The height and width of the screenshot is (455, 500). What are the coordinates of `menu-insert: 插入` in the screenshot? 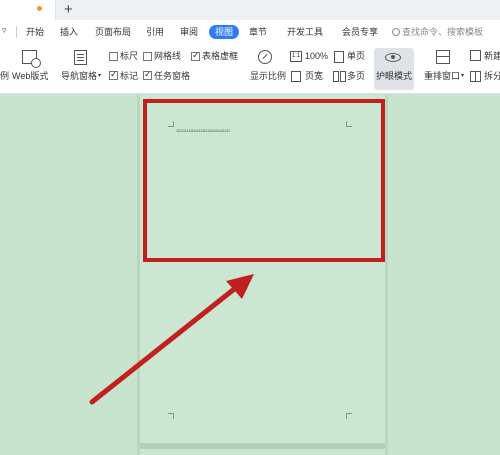 It's located at (69, 32).